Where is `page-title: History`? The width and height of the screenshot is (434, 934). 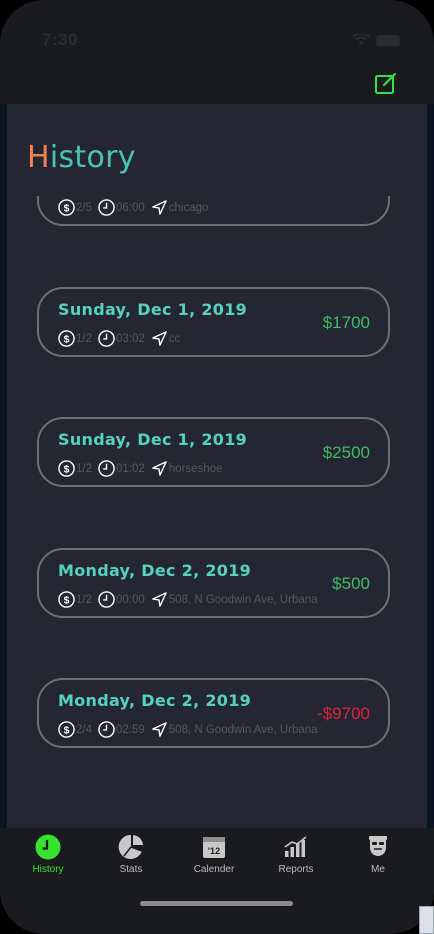 page-title: History is located at coordinates (81, 157).